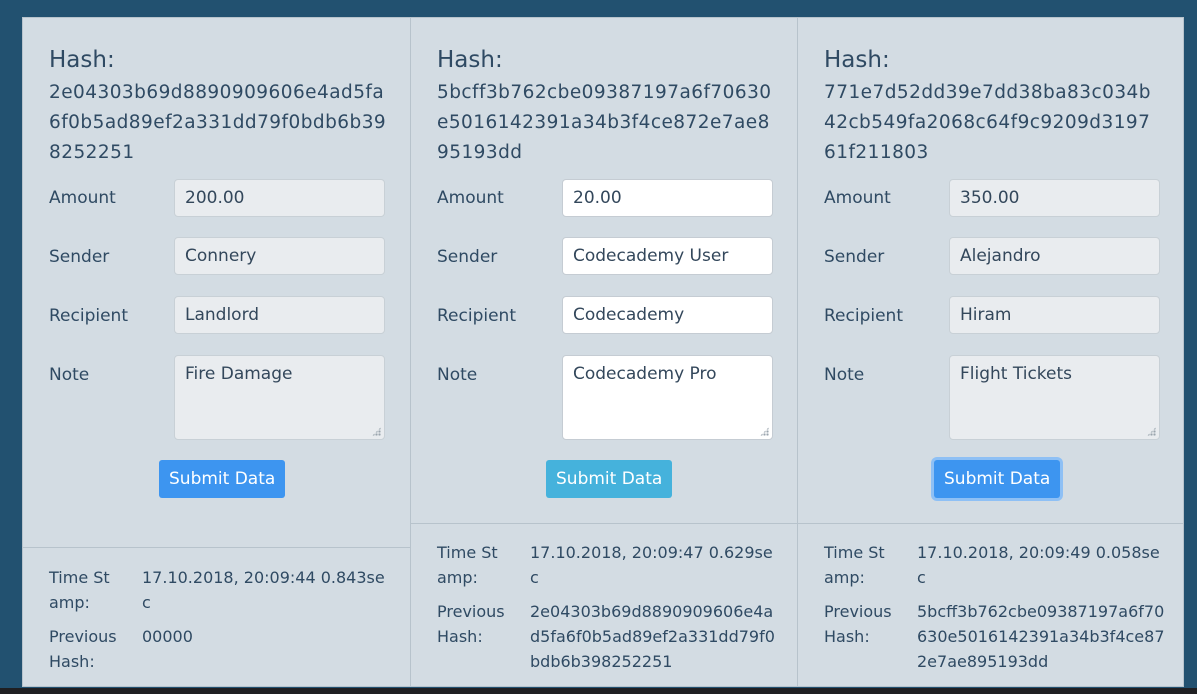 The width and height of the screenshot is (1197, 694). I want to click on recipient-field: Landlord, so click(279, 315).